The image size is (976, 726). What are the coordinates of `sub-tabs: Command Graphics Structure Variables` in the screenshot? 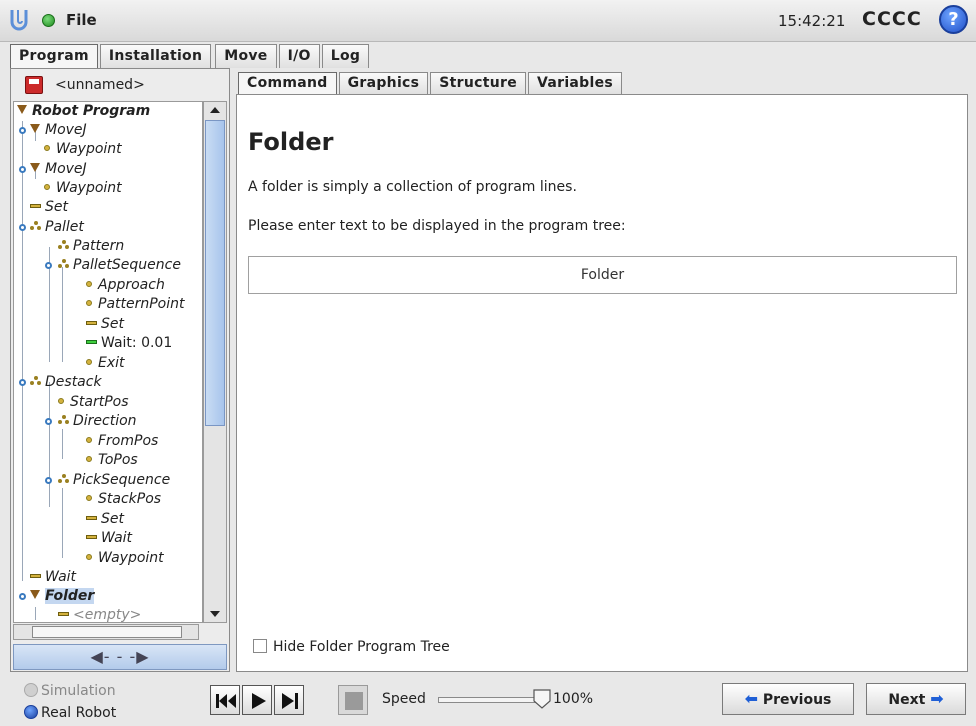 It's located at (431, 83).